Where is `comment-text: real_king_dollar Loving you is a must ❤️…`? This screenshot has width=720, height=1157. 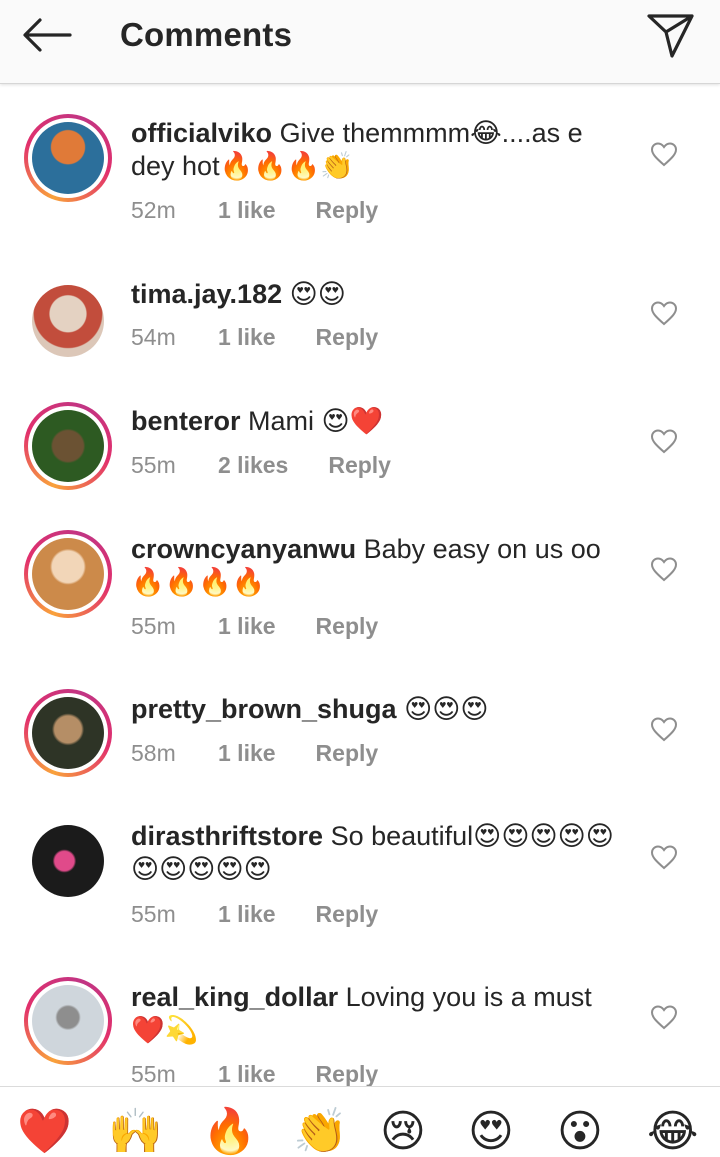
comment-text: real_king_dollar Loving you is a must ❤️… is located at coordinates (381, 1014).